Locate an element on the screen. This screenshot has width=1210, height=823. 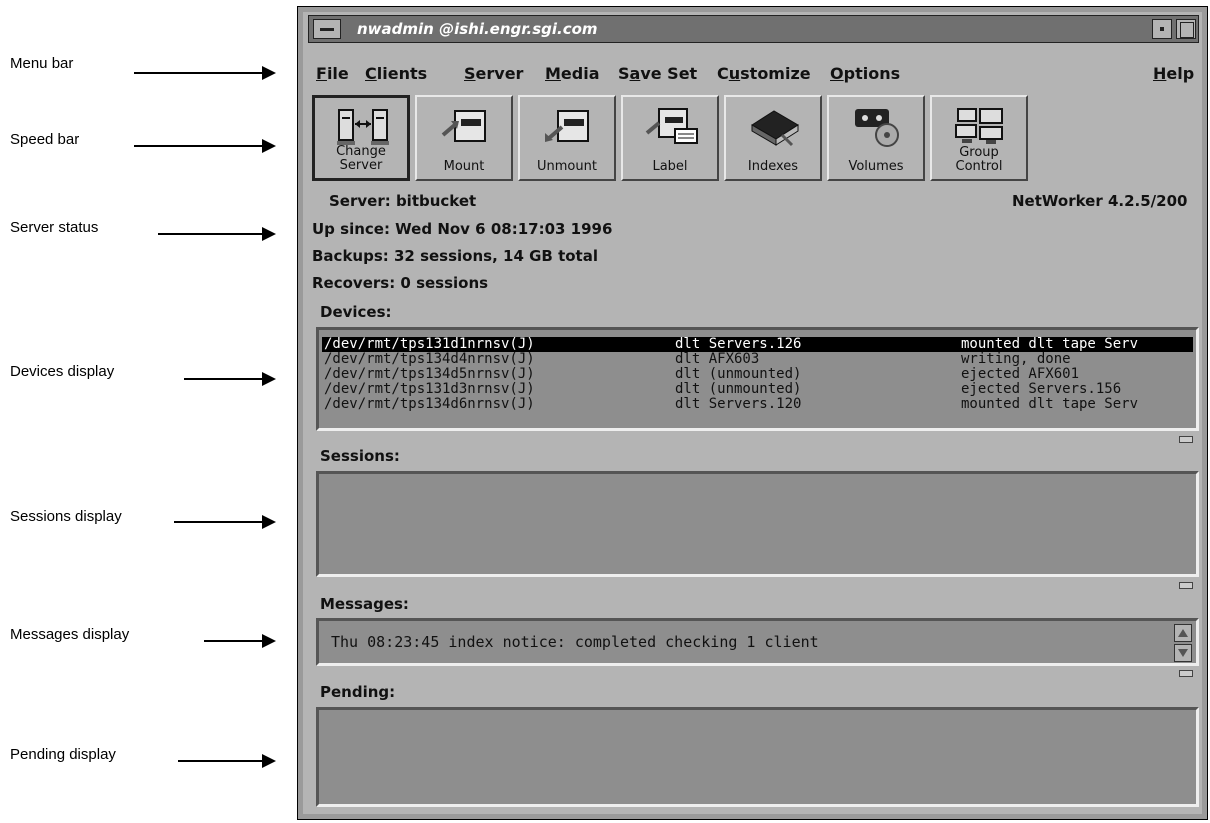
device-path: /dev/rmt/tps131d1nrnsv(J) is located at coordinates (429, 344).